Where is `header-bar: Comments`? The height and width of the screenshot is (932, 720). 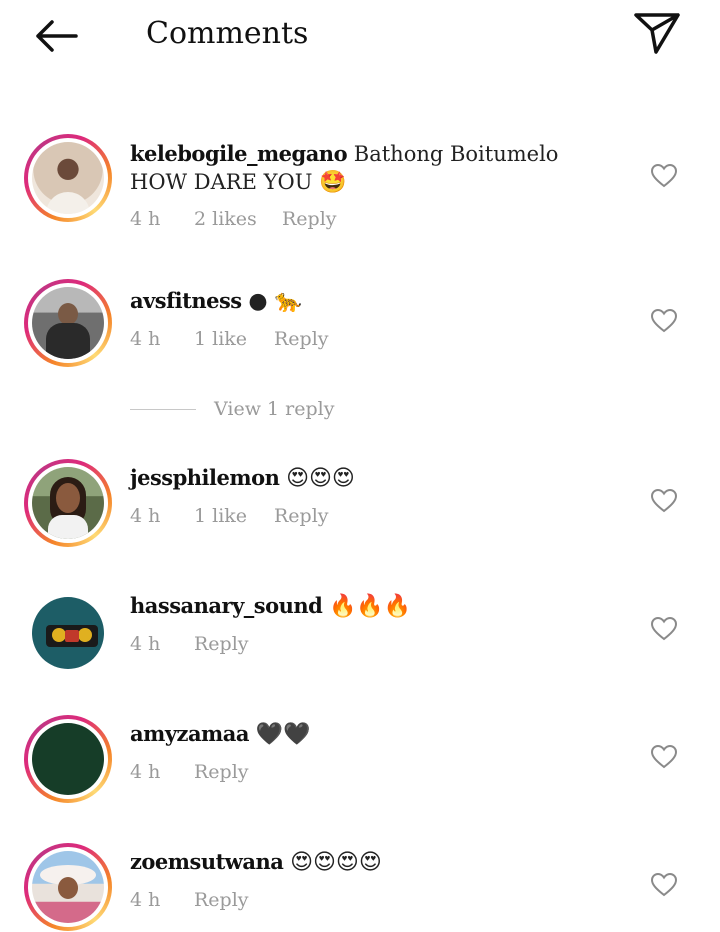
header-bar: Comments is located at coordinates (360, 36).